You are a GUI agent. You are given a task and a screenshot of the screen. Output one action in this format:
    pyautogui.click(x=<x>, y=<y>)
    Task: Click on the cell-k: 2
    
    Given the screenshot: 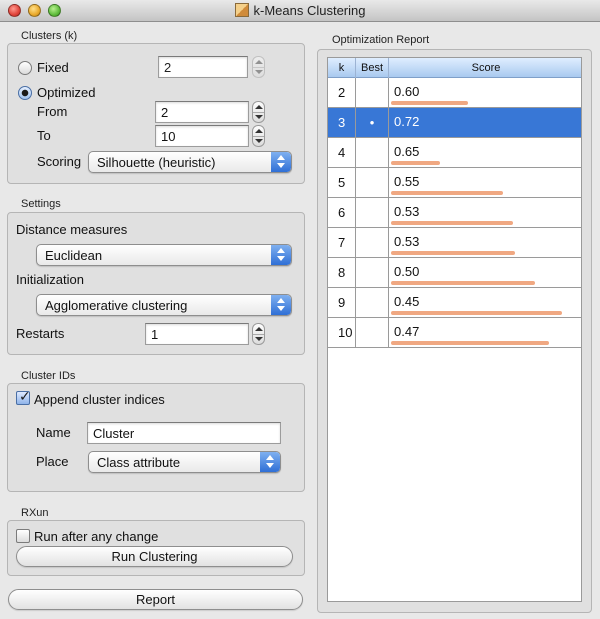 What is the action you would take?
    pyautogui.click(x=342, y=93)
    